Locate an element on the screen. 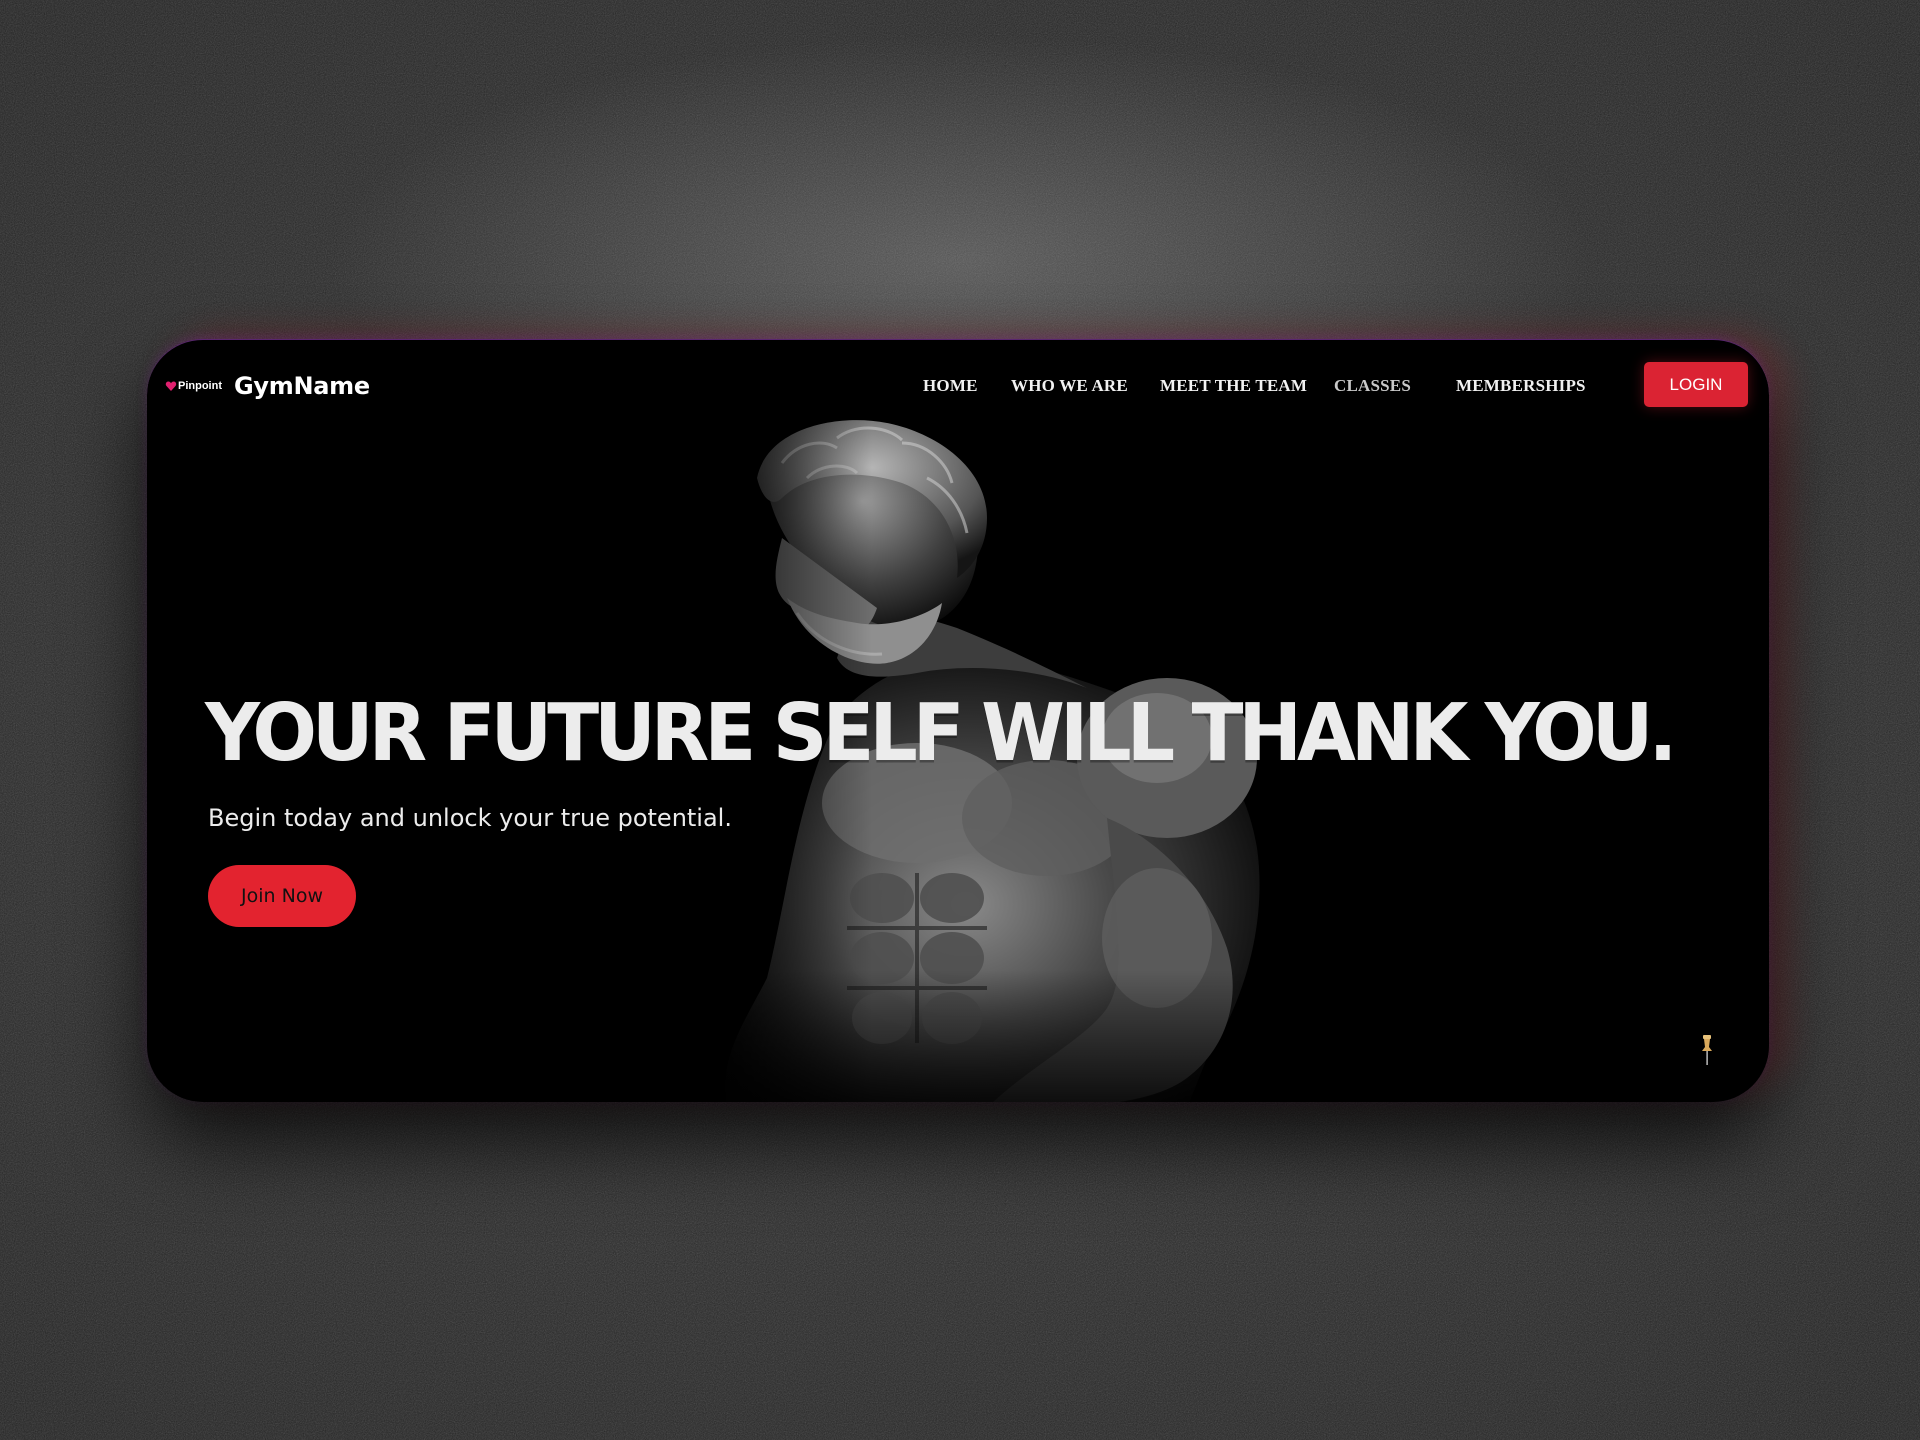 This screenshot has height=1440, width=1920. nav-who-we-are: WHO WE ARE is located at coordinates (1069, 386).